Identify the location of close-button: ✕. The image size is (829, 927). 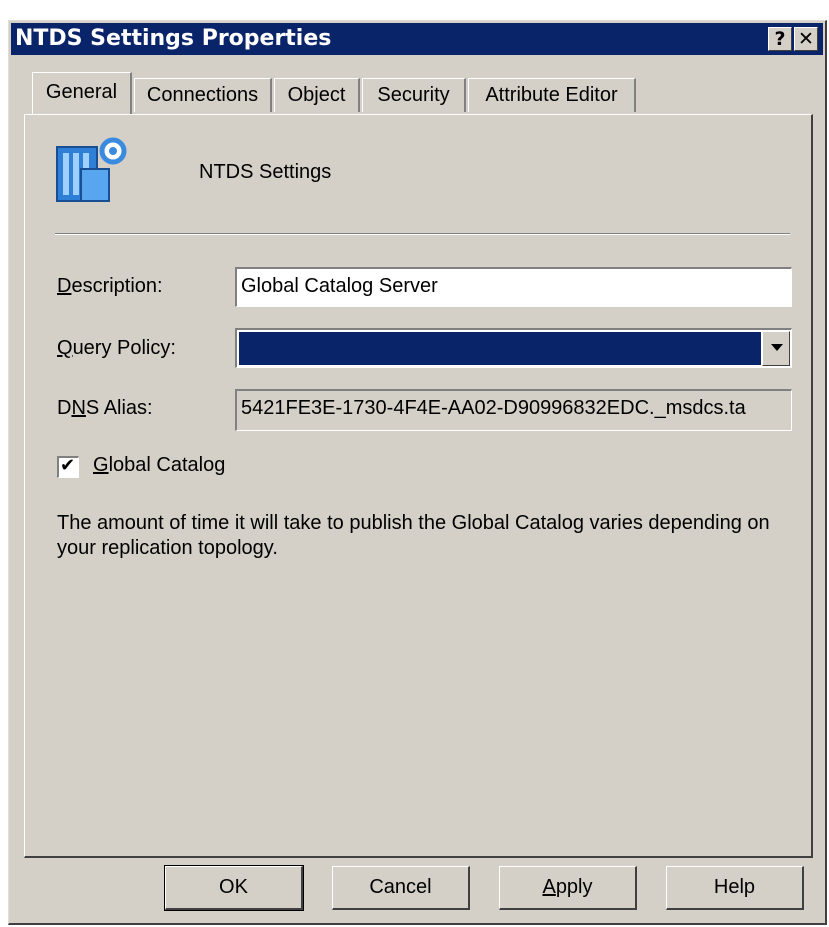
(806, 39).